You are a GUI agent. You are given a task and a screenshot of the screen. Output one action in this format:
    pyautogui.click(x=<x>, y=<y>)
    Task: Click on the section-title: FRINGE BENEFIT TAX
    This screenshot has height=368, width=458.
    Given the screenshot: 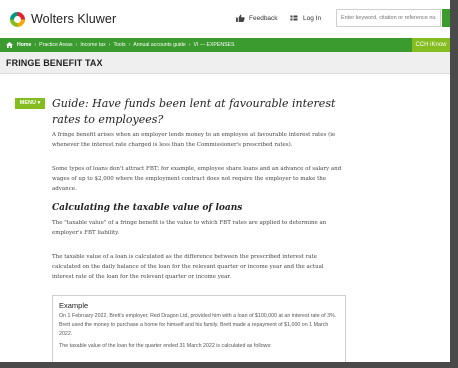 What is the action you would take?
    pyautogui.click(x=54, y=63)
    